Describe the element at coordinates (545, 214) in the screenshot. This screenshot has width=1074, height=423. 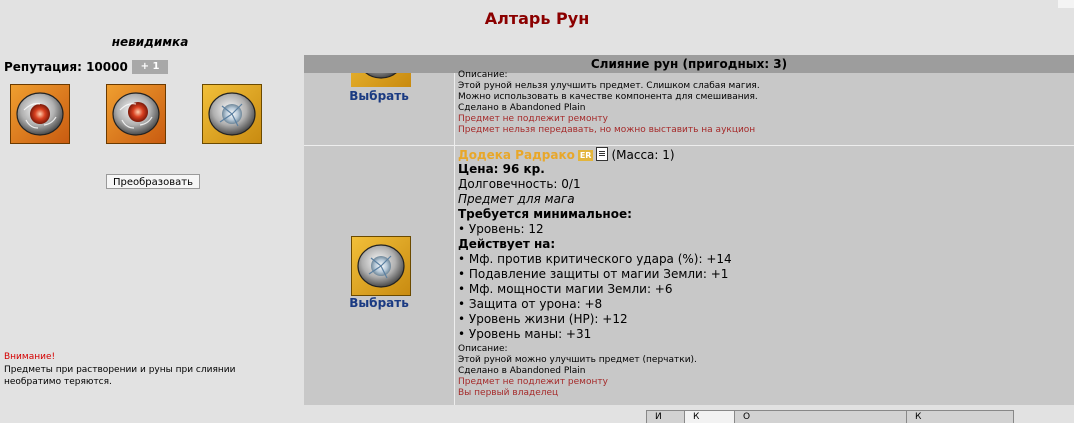
I see `requirements-title: Требуется минимальное:` at that location.